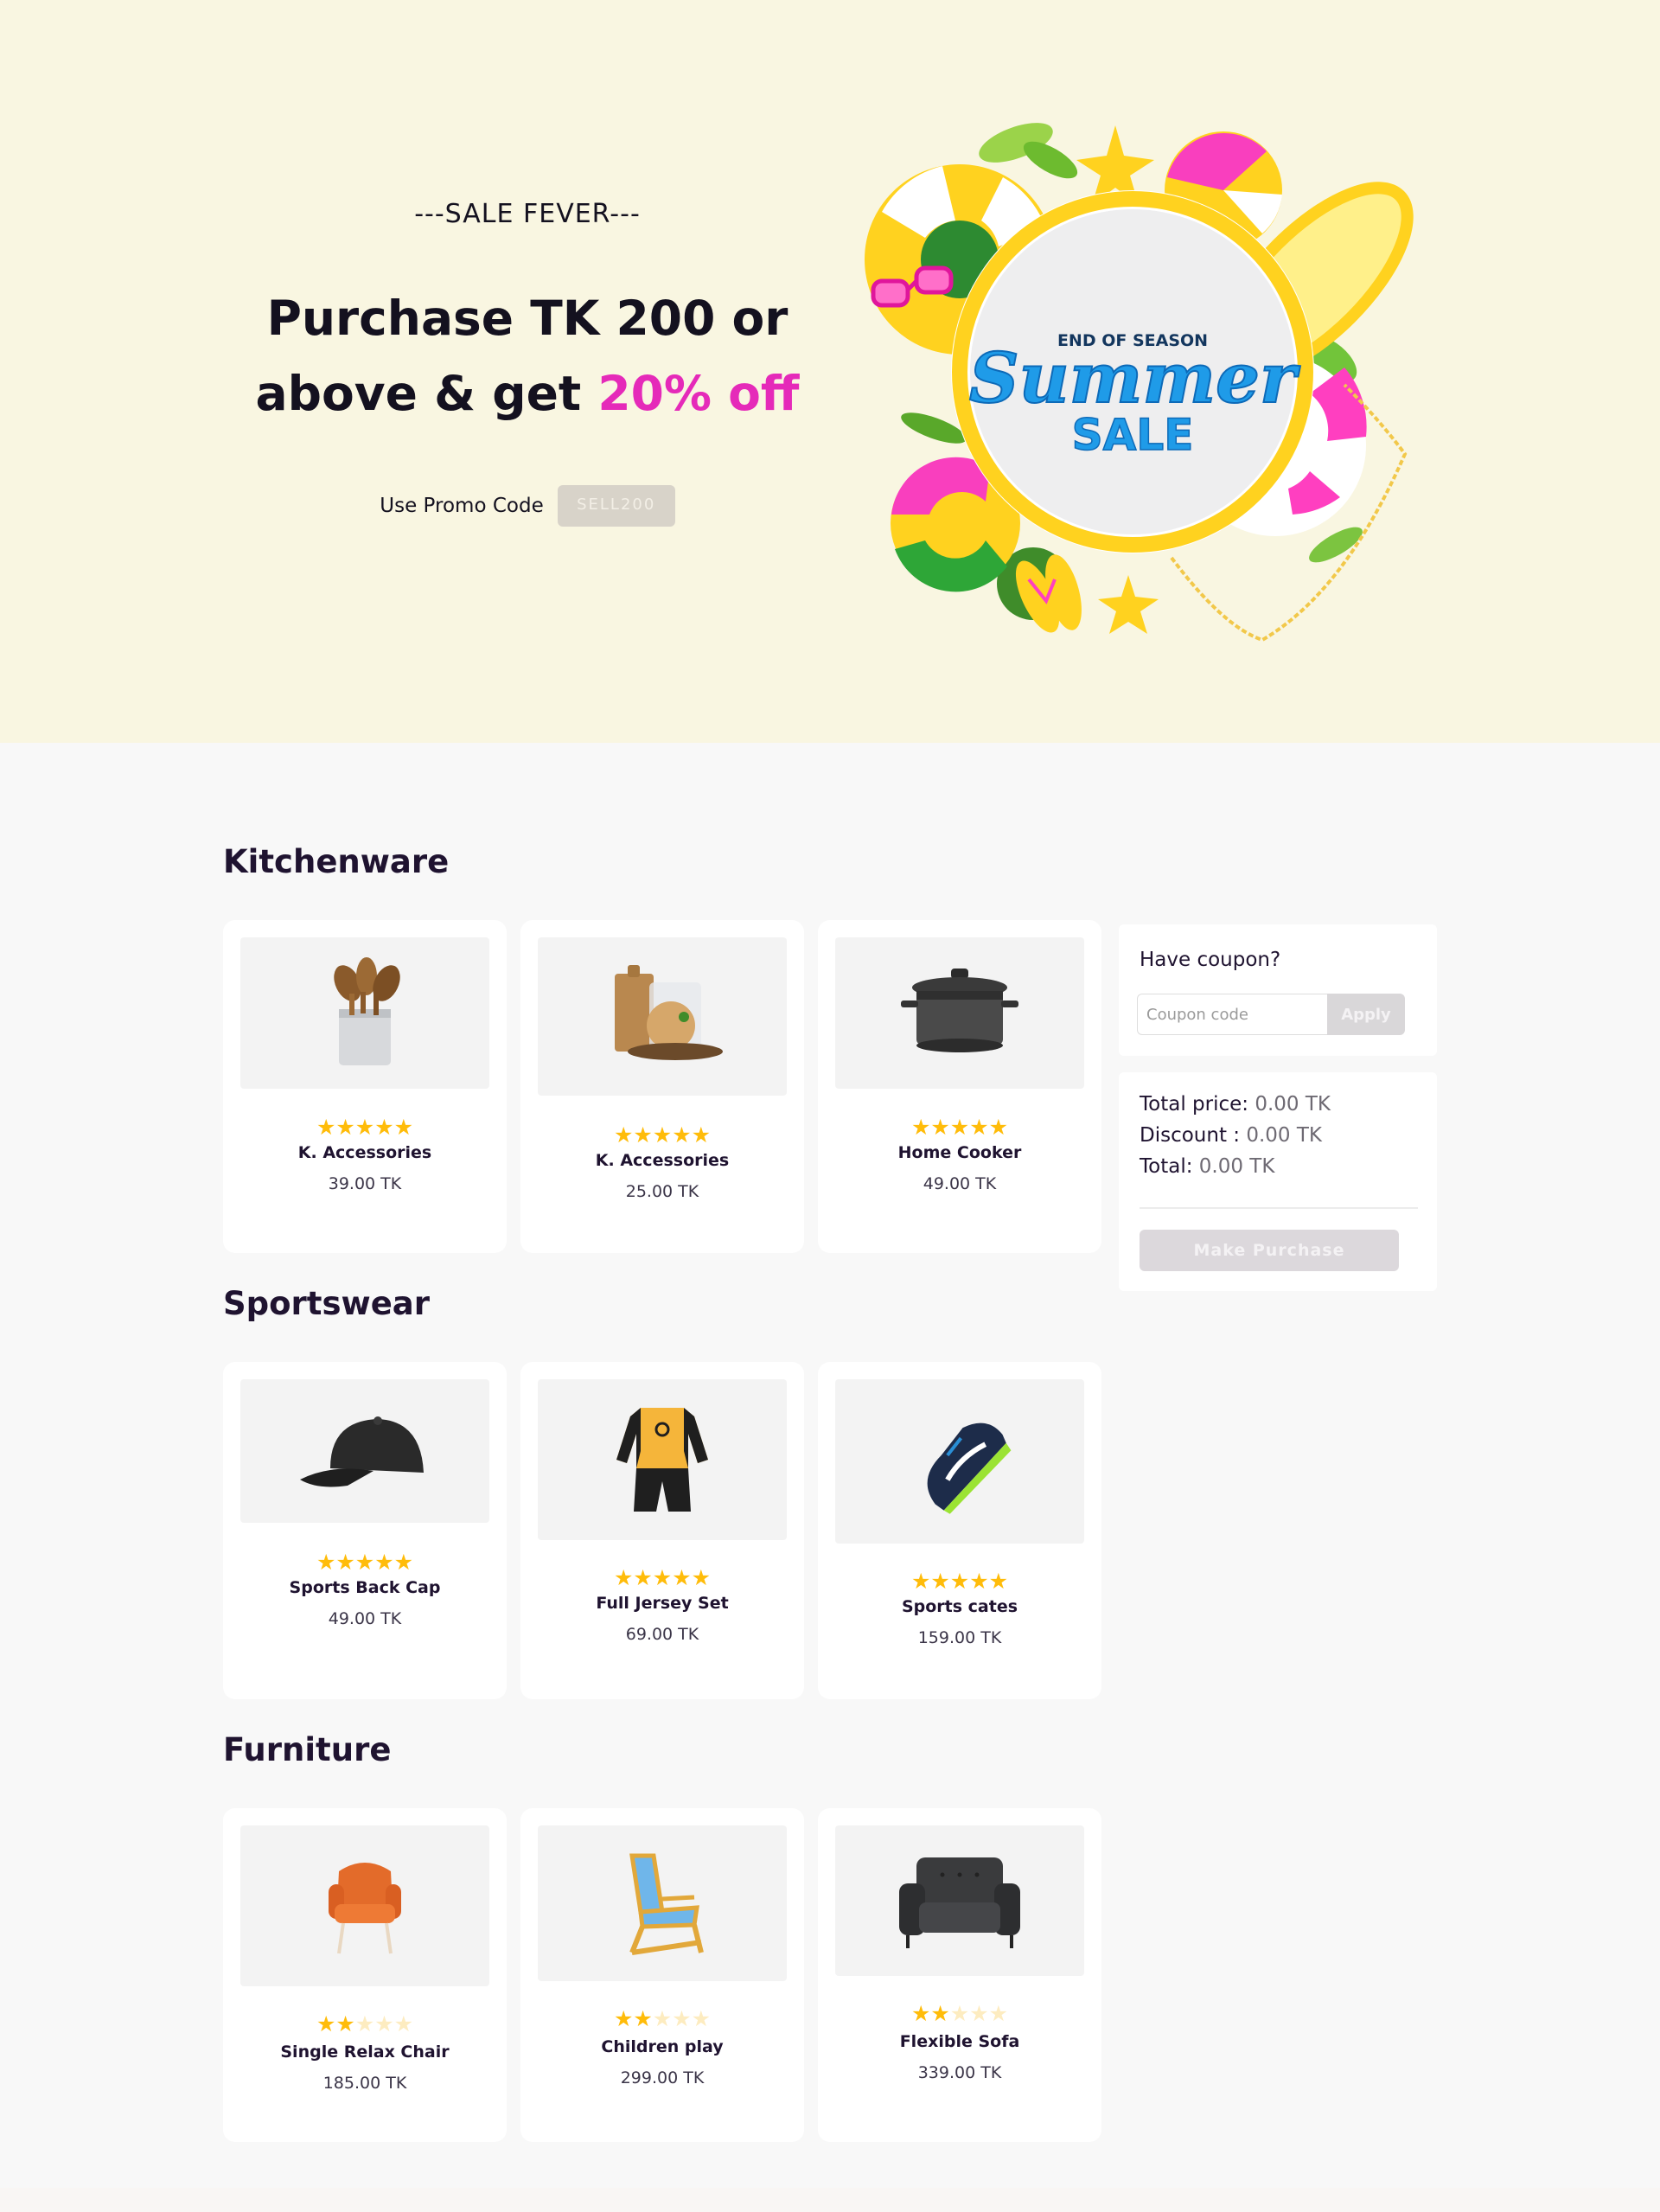 This screenshot has width=1660, height=2212. I want to click on starfish-small-icon, so click(1128, 604).